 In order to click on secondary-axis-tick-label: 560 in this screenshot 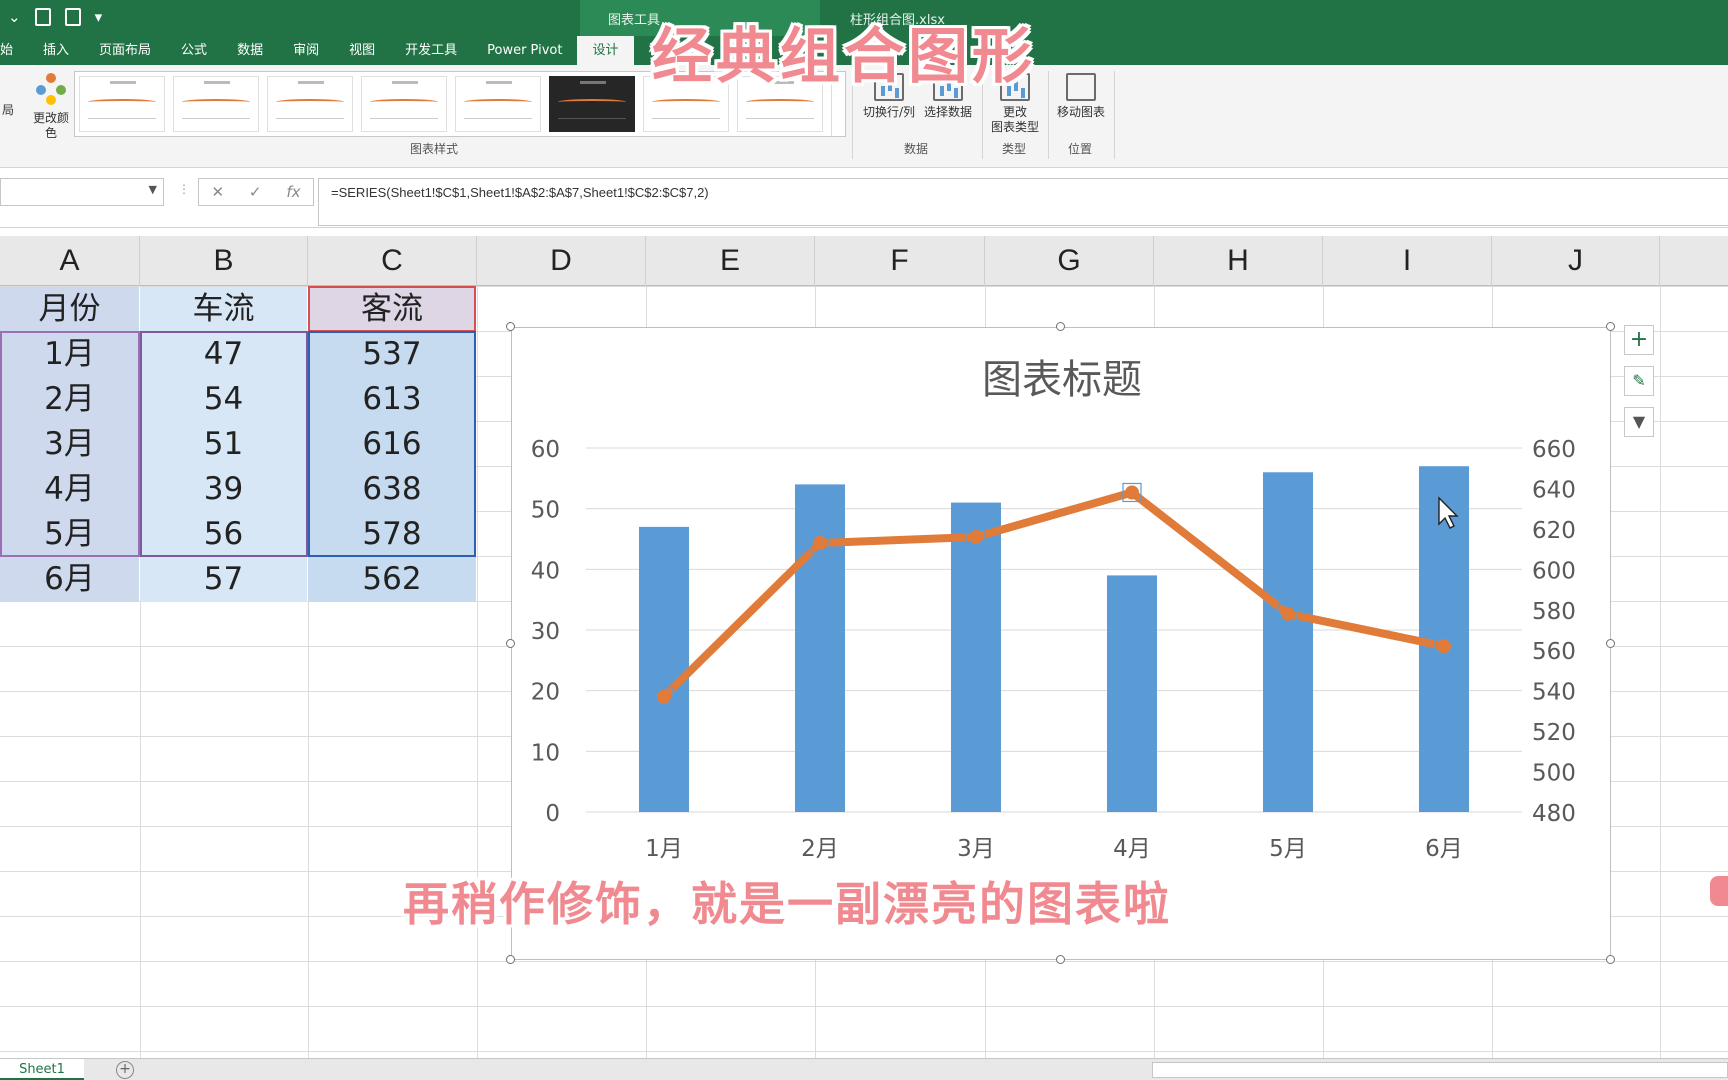, I will do `click(1554, 652)`.